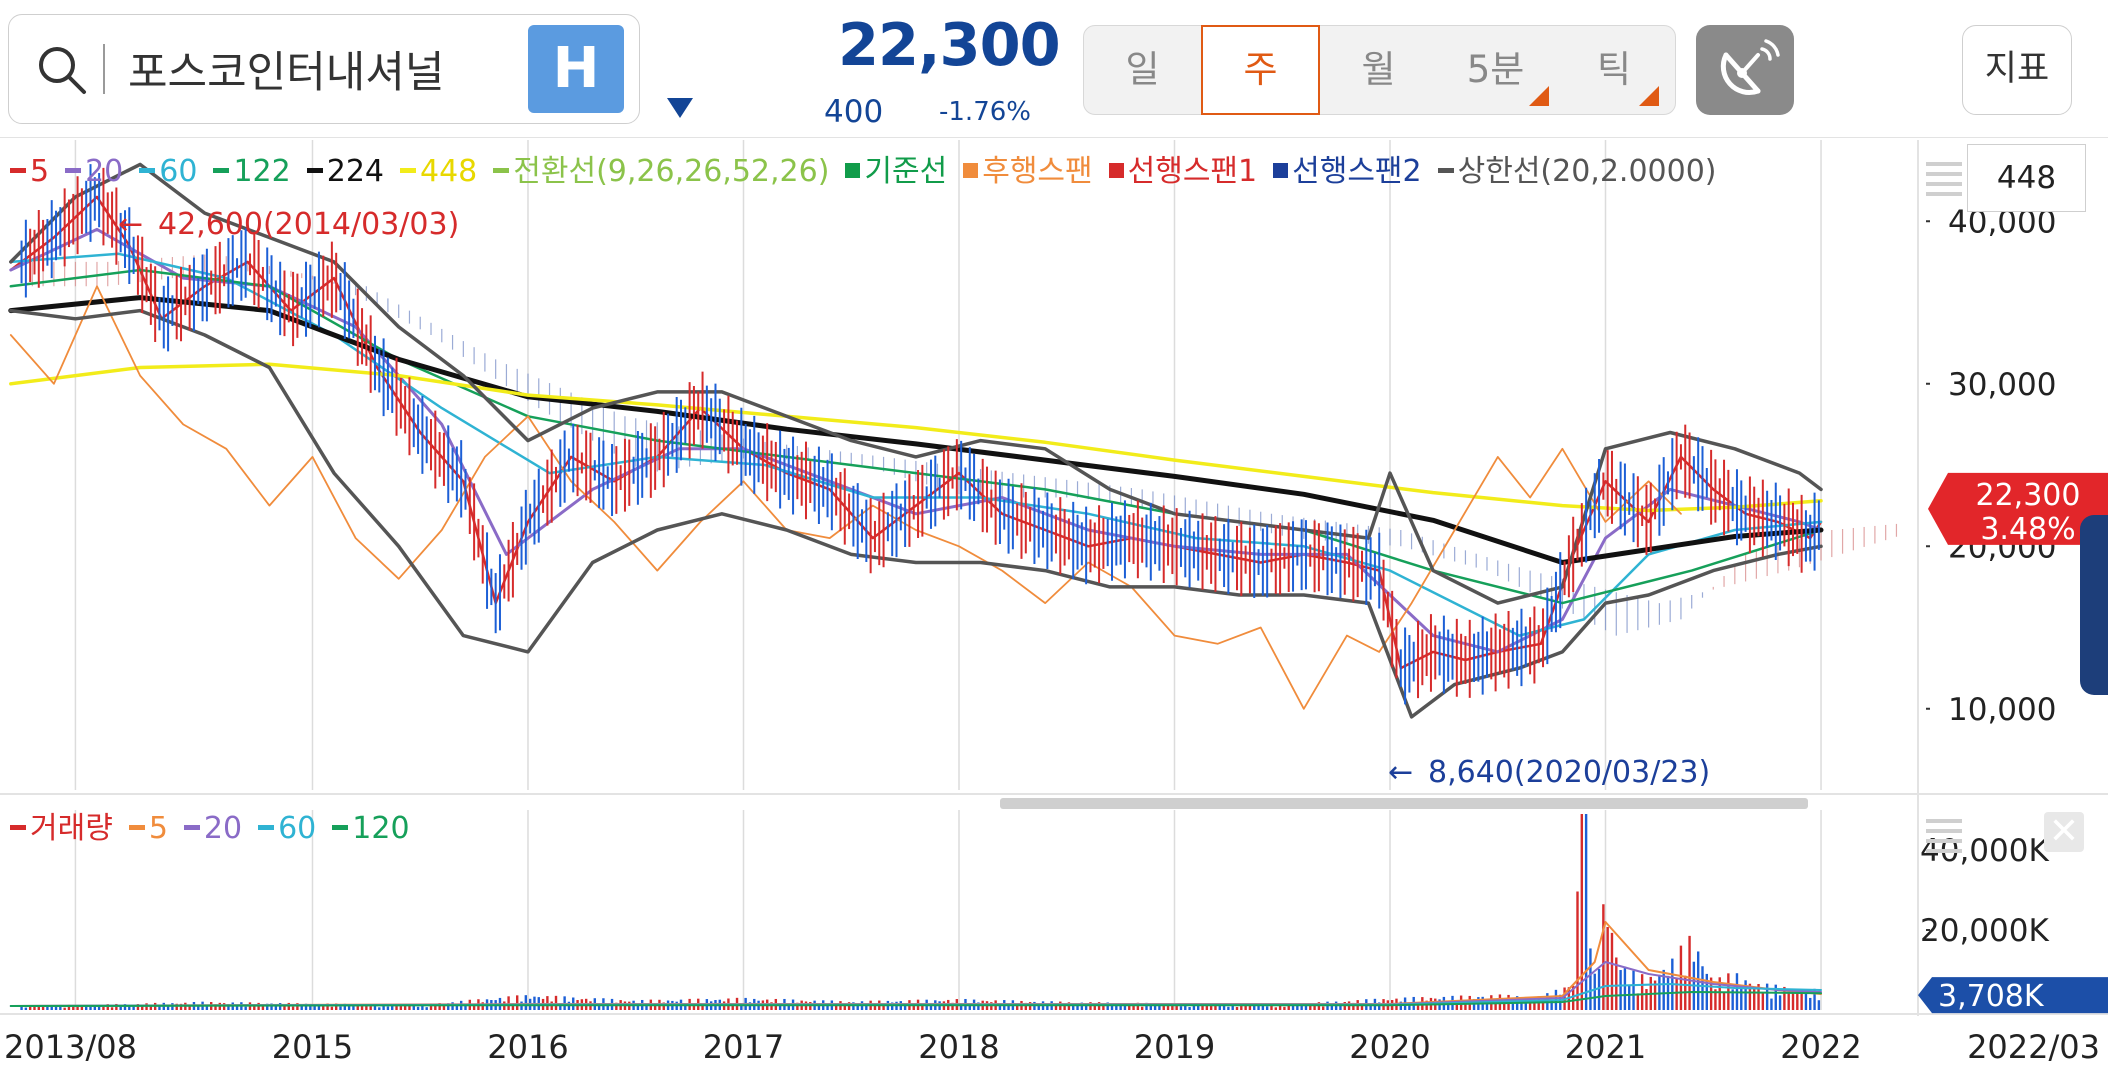 This screenshot has height=1075, width=2108. I want to click on side-panel-handle, so click(2094, 605).